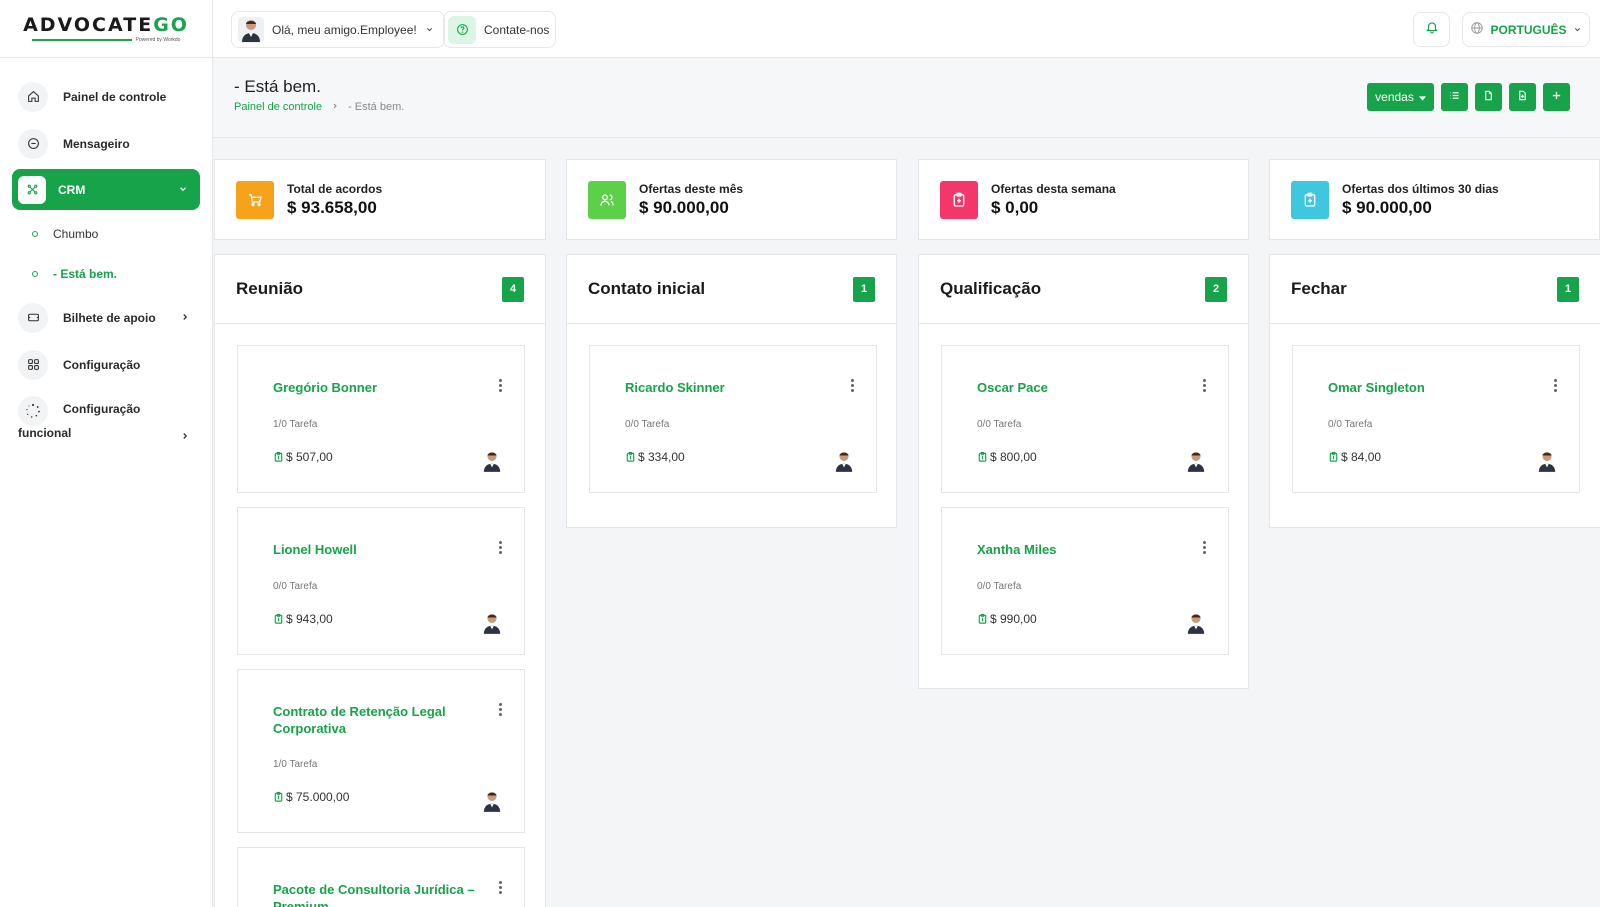 The width and height of the screenshot is (1600, 907). I want to click on deal-card: Oscar Pace 0/0 Tarefa $ 800,00, so click(1085, 419).